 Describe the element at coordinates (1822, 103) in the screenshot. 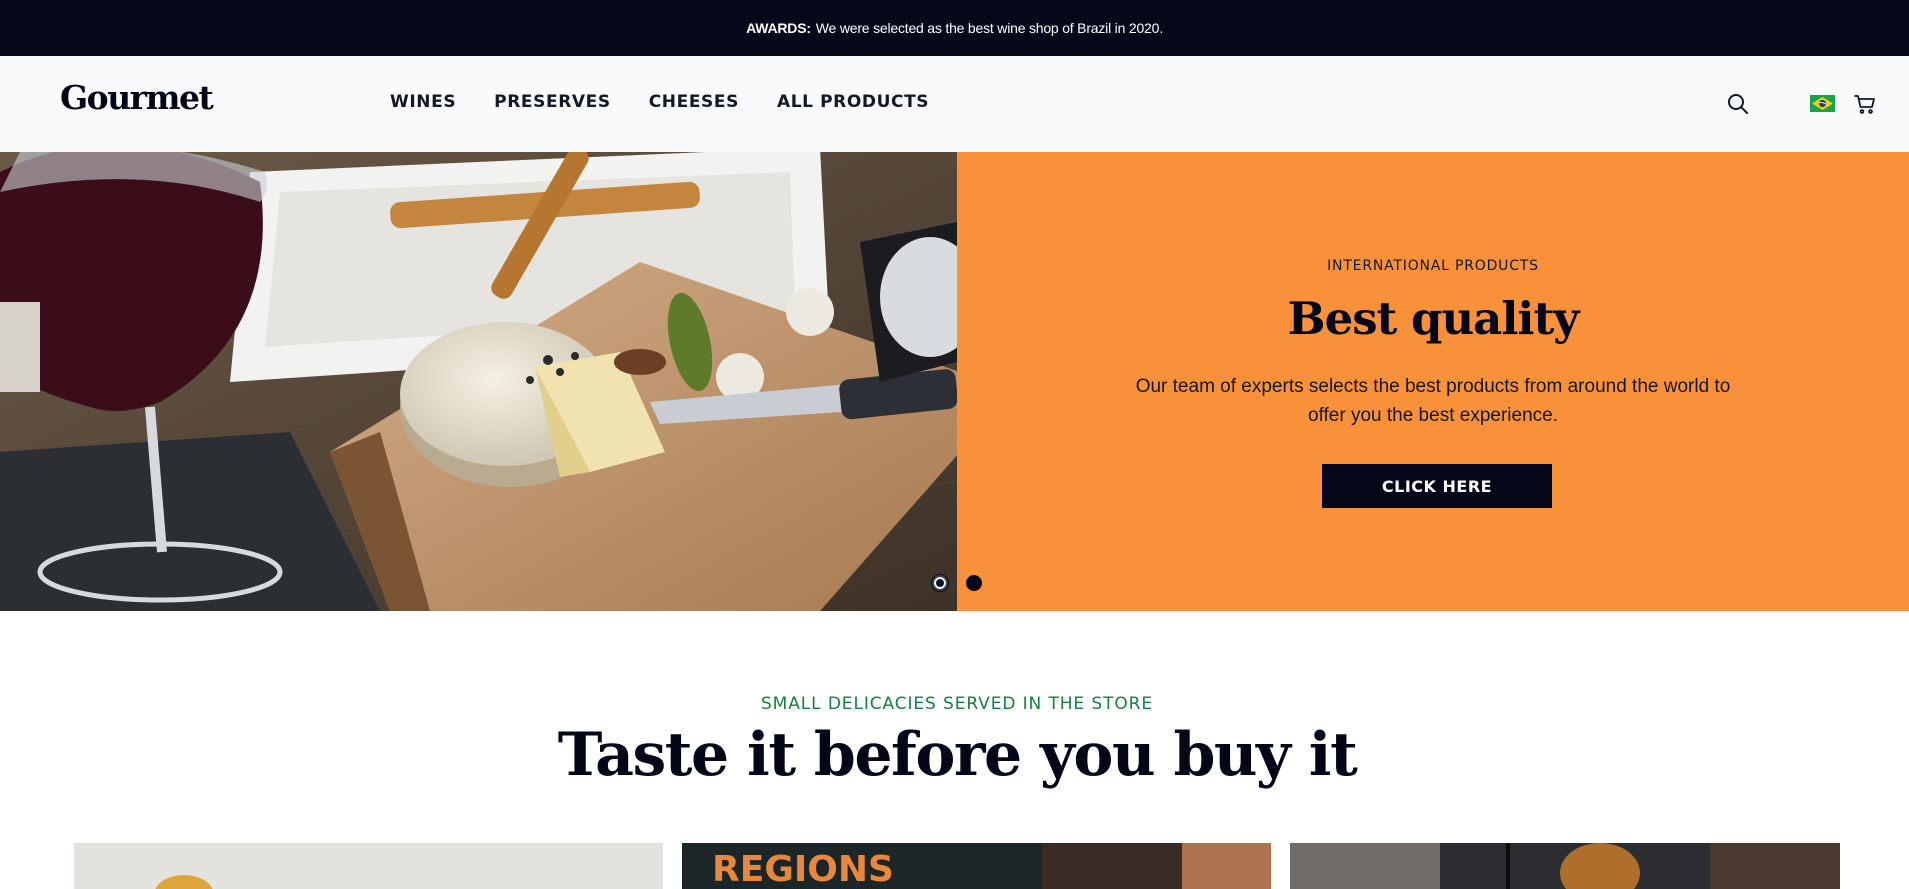

I see `brazil-flag-icon` at that location.